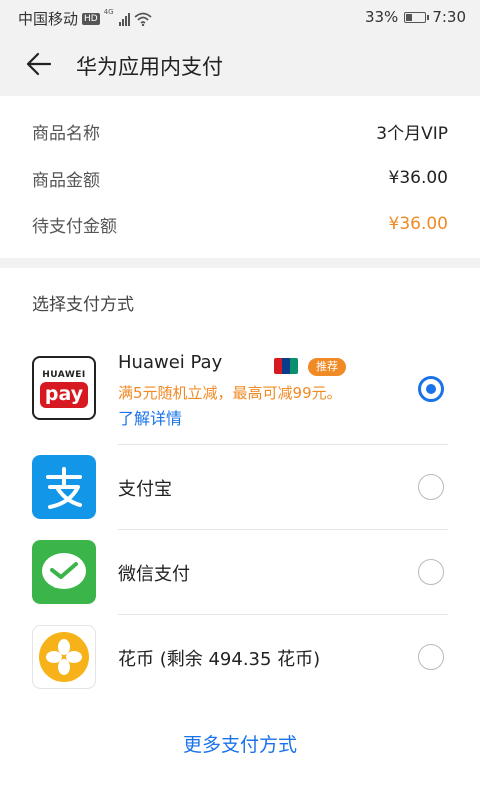 The image size is (480, 800). Describe the element at coordinates (91, 18) in the screenshot. I see `hd-badge: HD` at that location.